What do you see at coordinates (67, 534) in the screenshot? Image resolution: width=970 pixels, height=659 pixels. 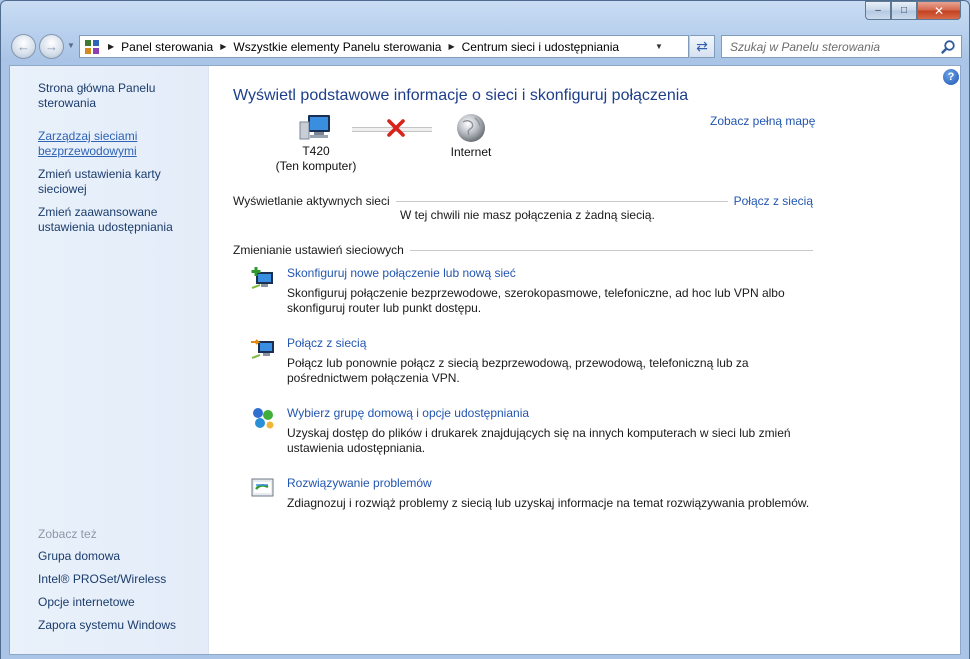 I see `see-also-heading: Zobacz też` at bounding box center [67, 534].